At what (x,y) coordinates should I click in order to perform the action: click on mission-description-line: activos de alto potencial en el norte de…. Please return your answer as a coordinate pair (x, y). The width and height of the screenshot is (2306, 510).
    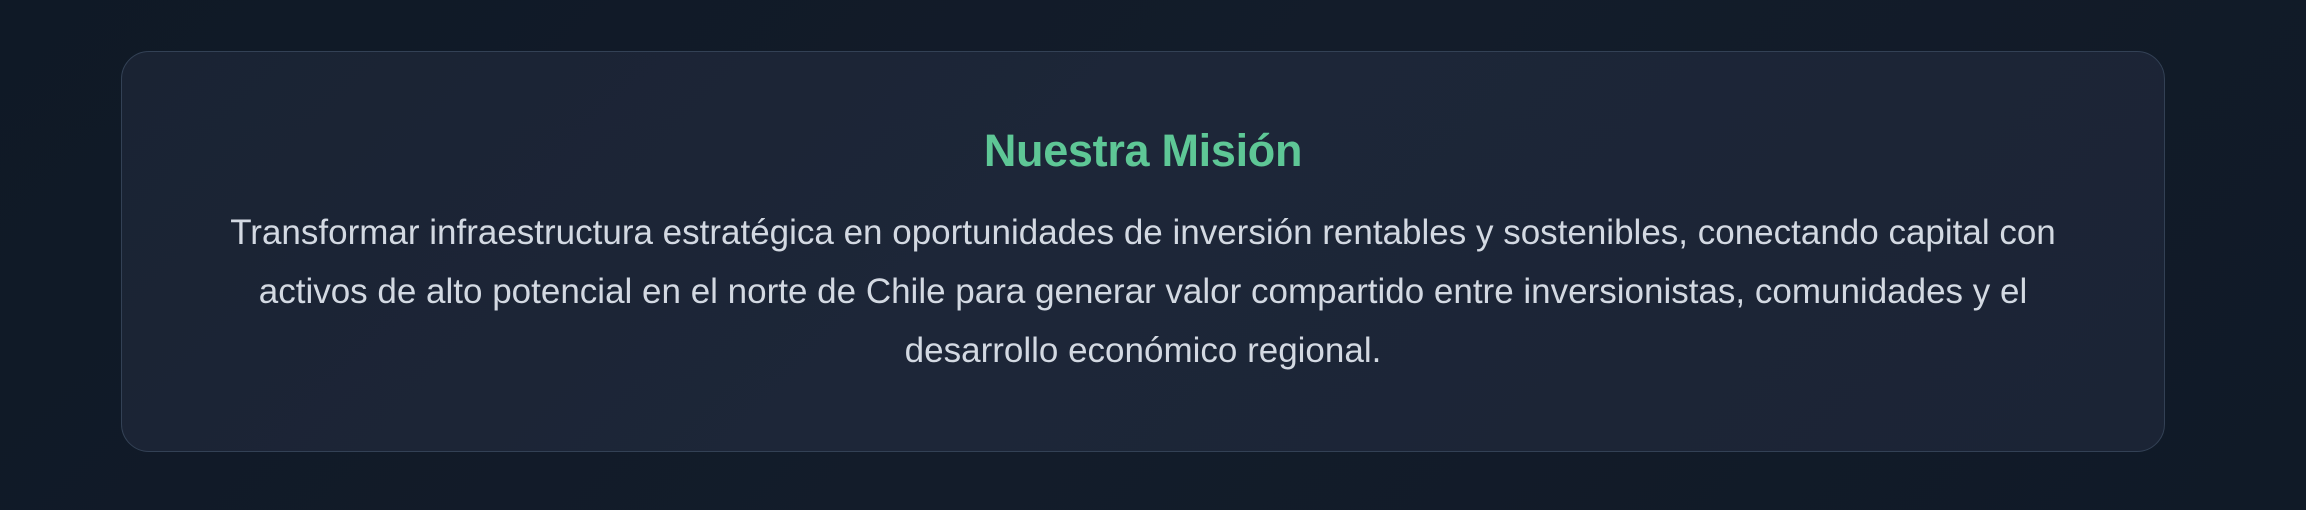
    Looking at the image, I should click on (1143, 291).